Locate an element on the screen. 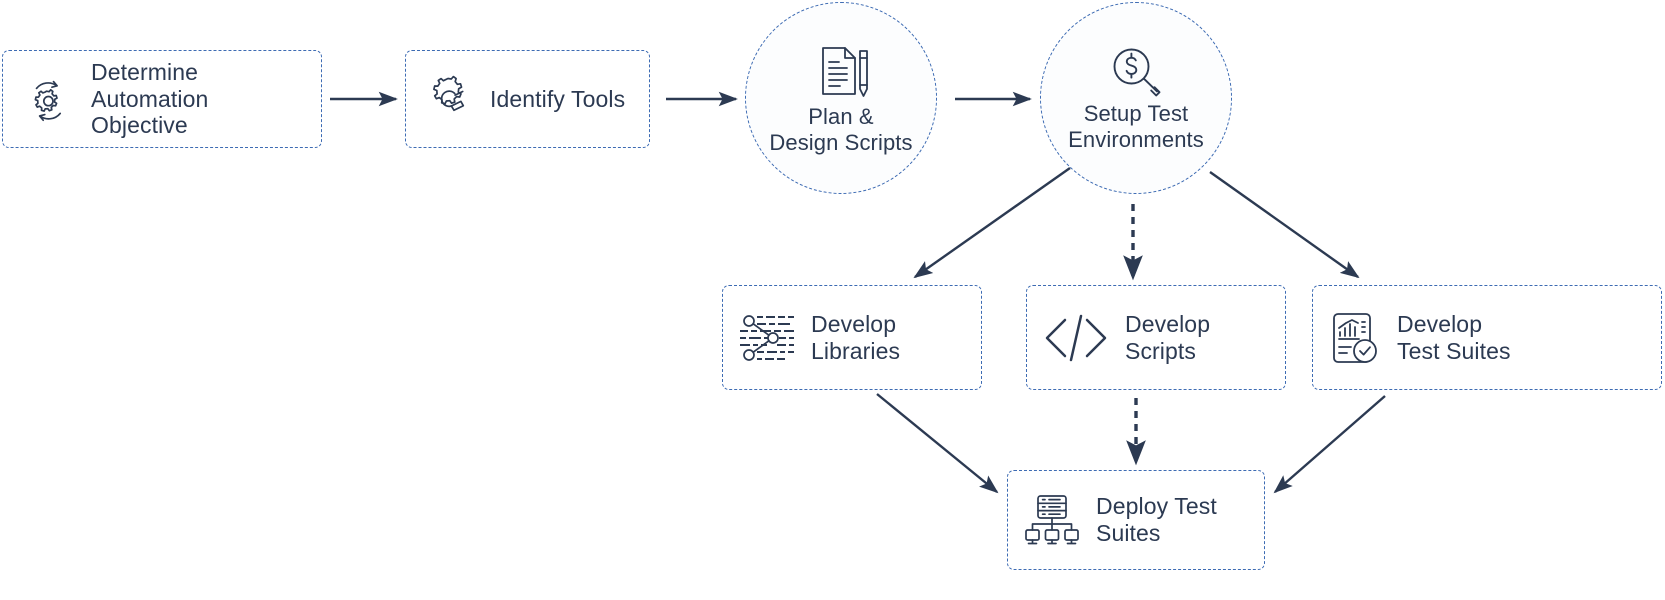  node-label: Develop Test Suites is located at coordinates (1454, 337).